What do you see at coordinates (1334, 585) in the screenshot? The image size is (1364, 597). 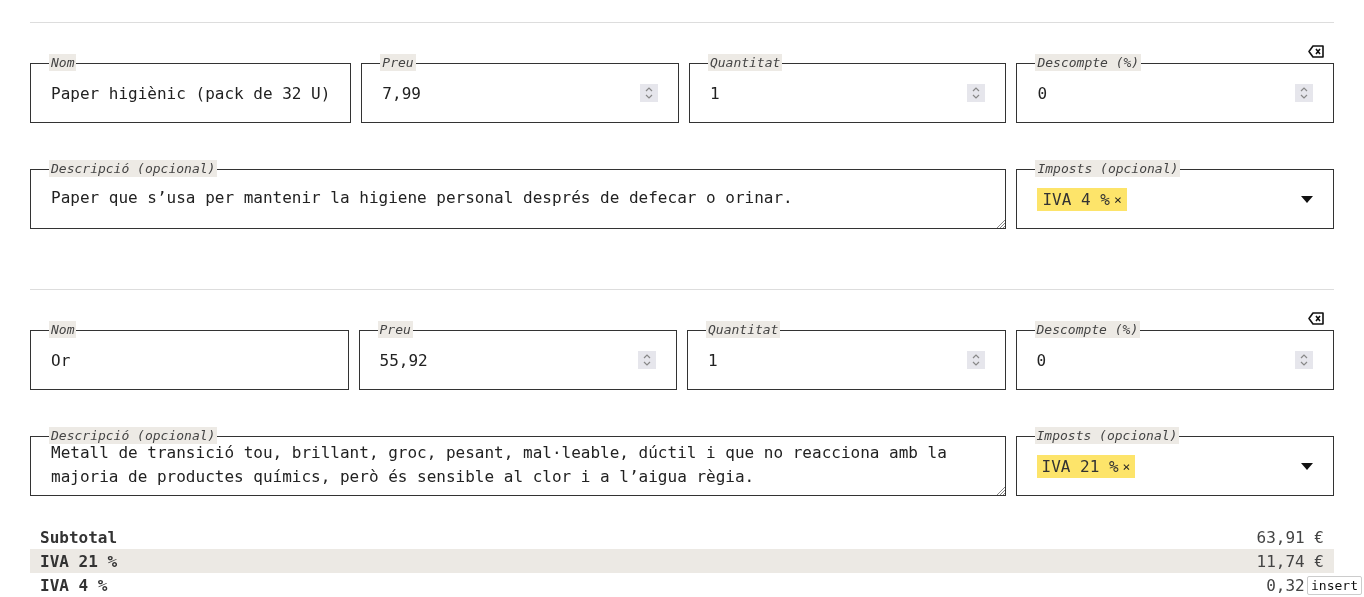 I see `insert-mode-badge: insert` at bounding box center [1334, 585].